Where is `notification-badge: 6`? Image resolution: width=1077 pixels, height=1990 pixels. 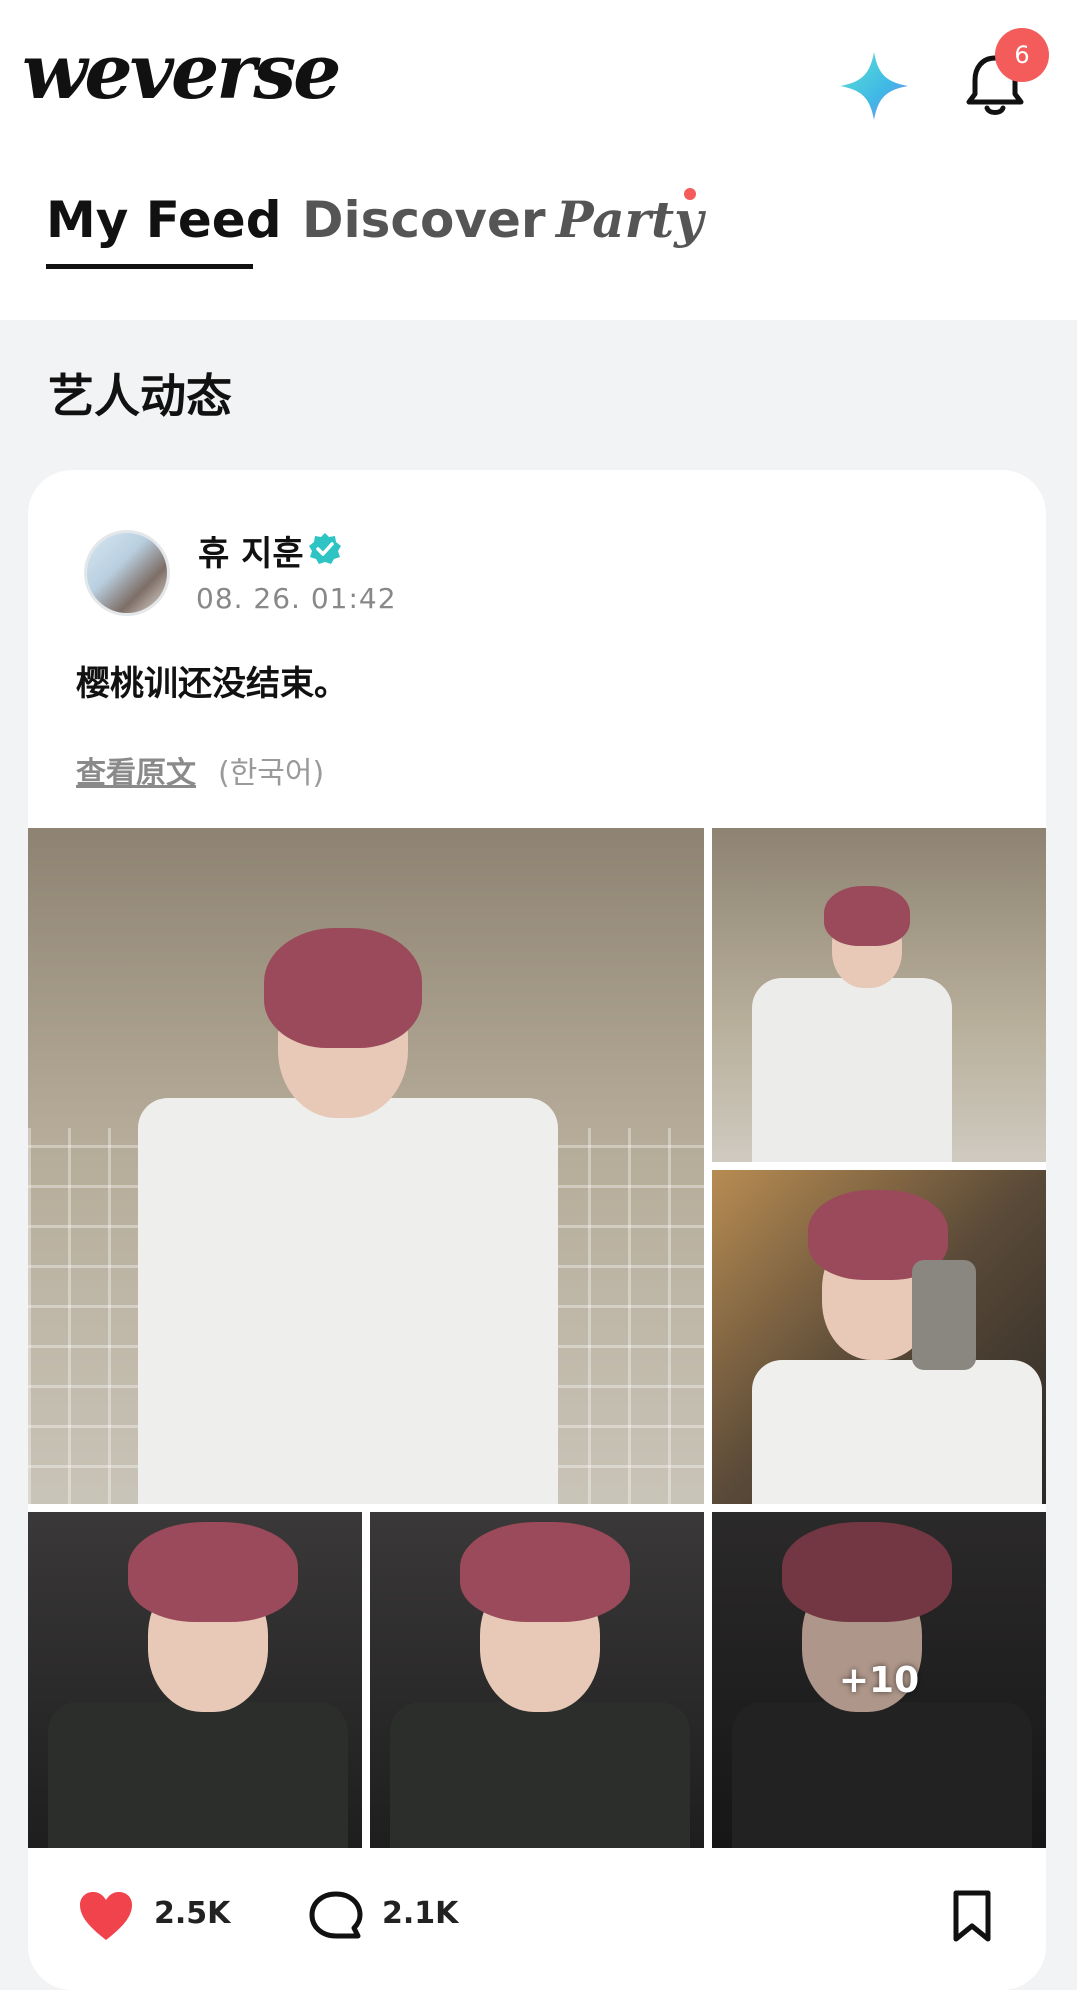
notification-badge: 6 is located at coordinates (1022, 55).